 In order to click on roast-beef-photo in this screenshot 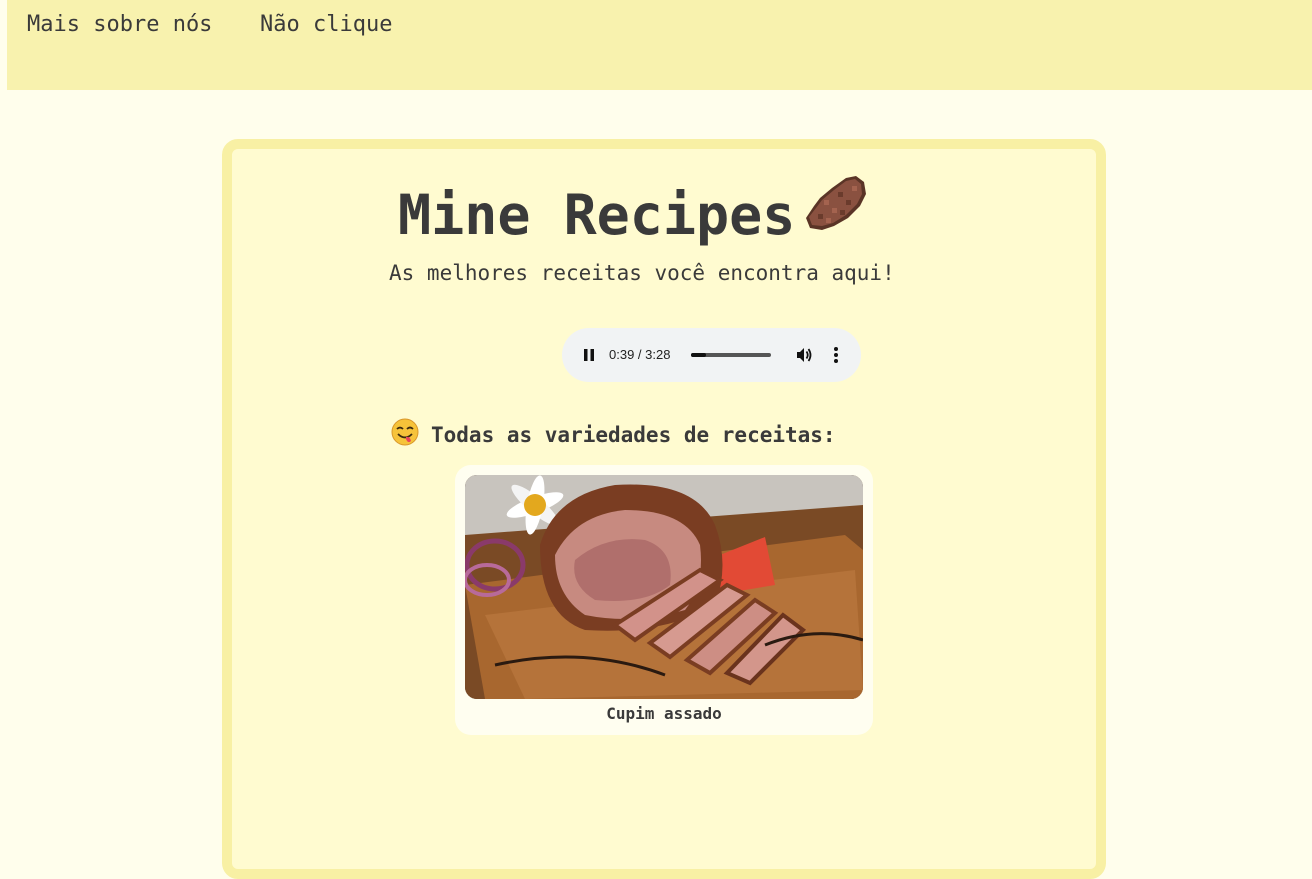, I will do `click(664, 587)`.